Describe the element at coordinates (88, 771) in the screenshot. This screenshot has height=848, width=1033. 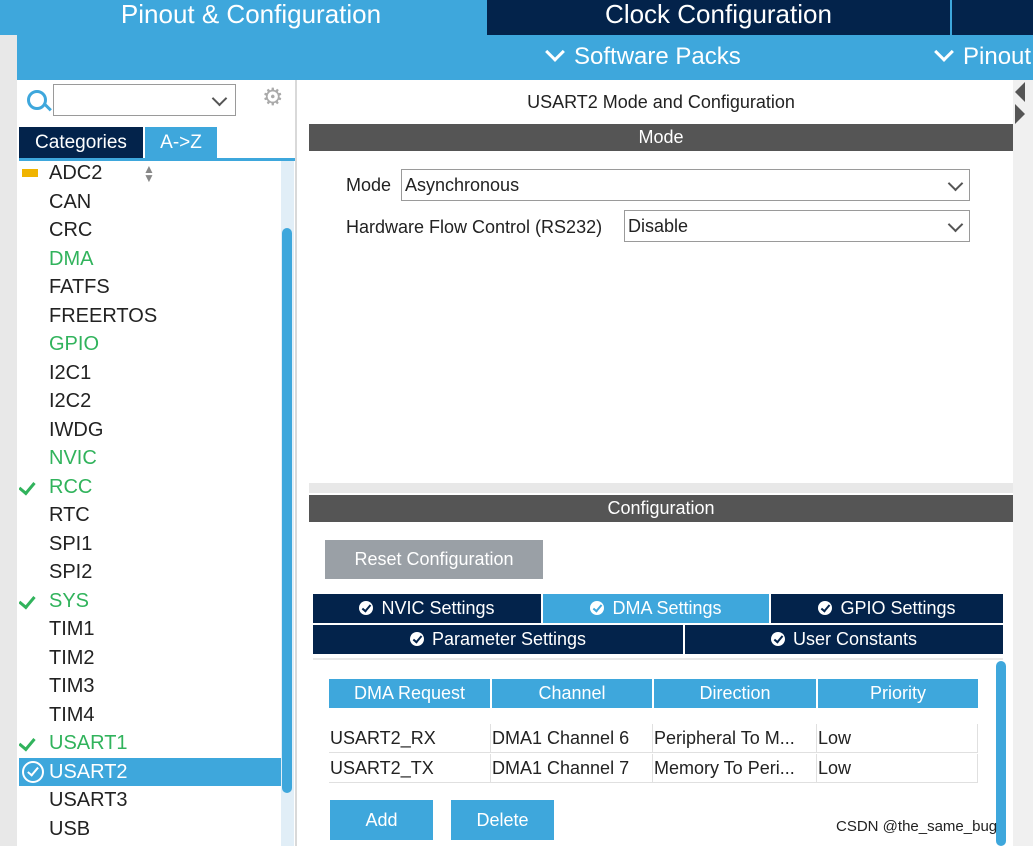
I see `sidebar-item-label: USART2` at that location.